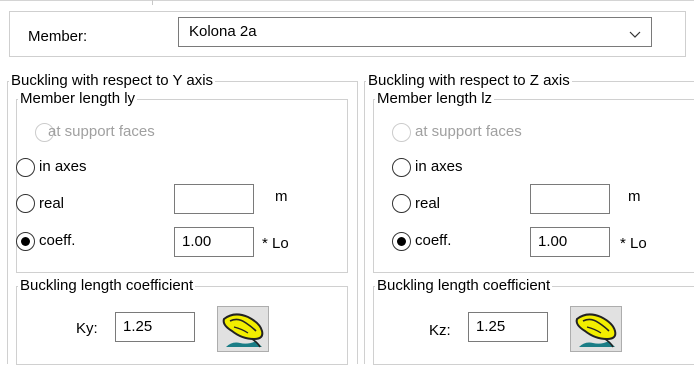 Image resolution: width=694 pixels, height=365 pixels. Describe the element at coordinates (401, 132) in the screenshot. I see `radio-z-support-faces` at that location.